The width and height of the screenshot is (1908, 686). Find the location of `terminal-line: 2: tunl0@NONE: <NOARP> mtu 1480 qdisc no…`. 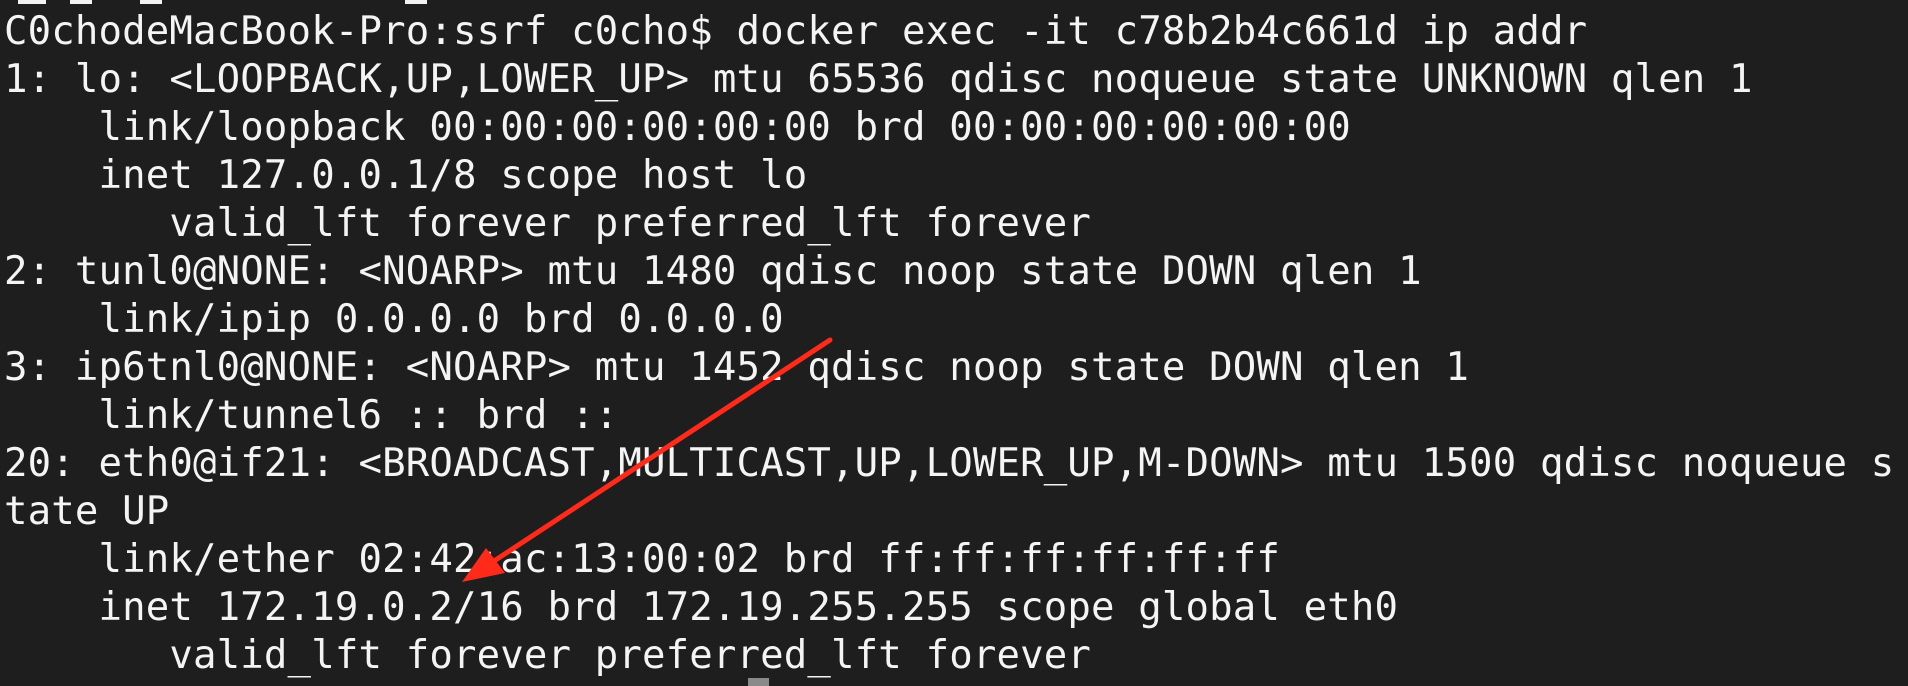

terminal-line: 2: tunl0@NONE: <NOARP> mtu 1480 qdisc no… is located at coordinates (713, 271).